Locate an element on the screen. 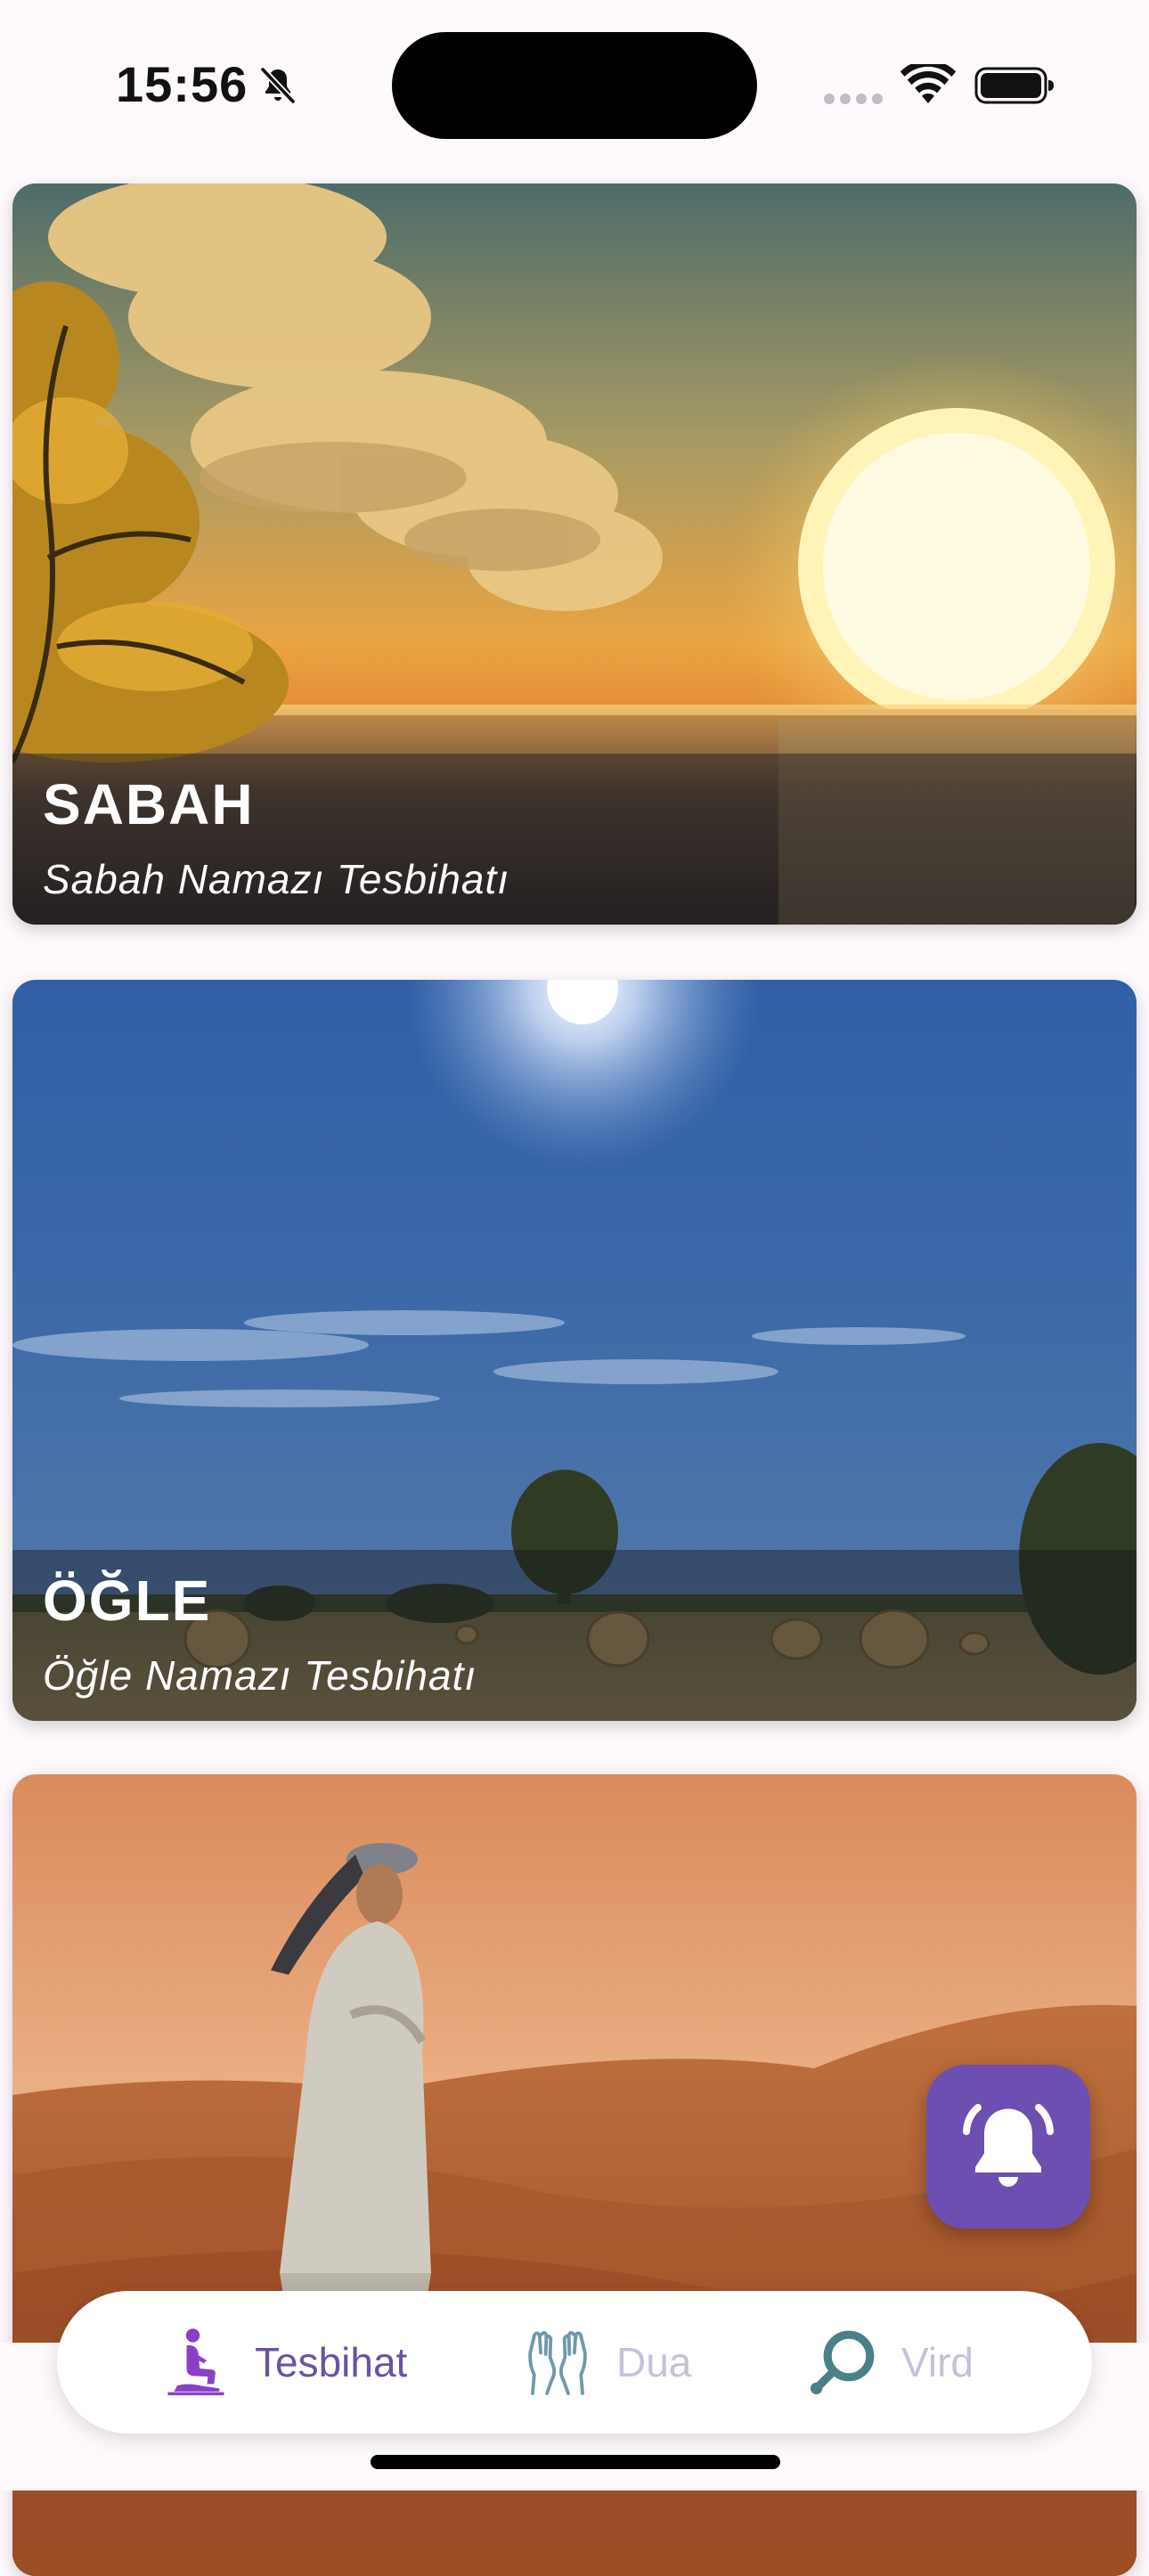 The height and width of the screenshot is (2576, 1149). status-bar: 15:56 is located at coordinates (574, 85).